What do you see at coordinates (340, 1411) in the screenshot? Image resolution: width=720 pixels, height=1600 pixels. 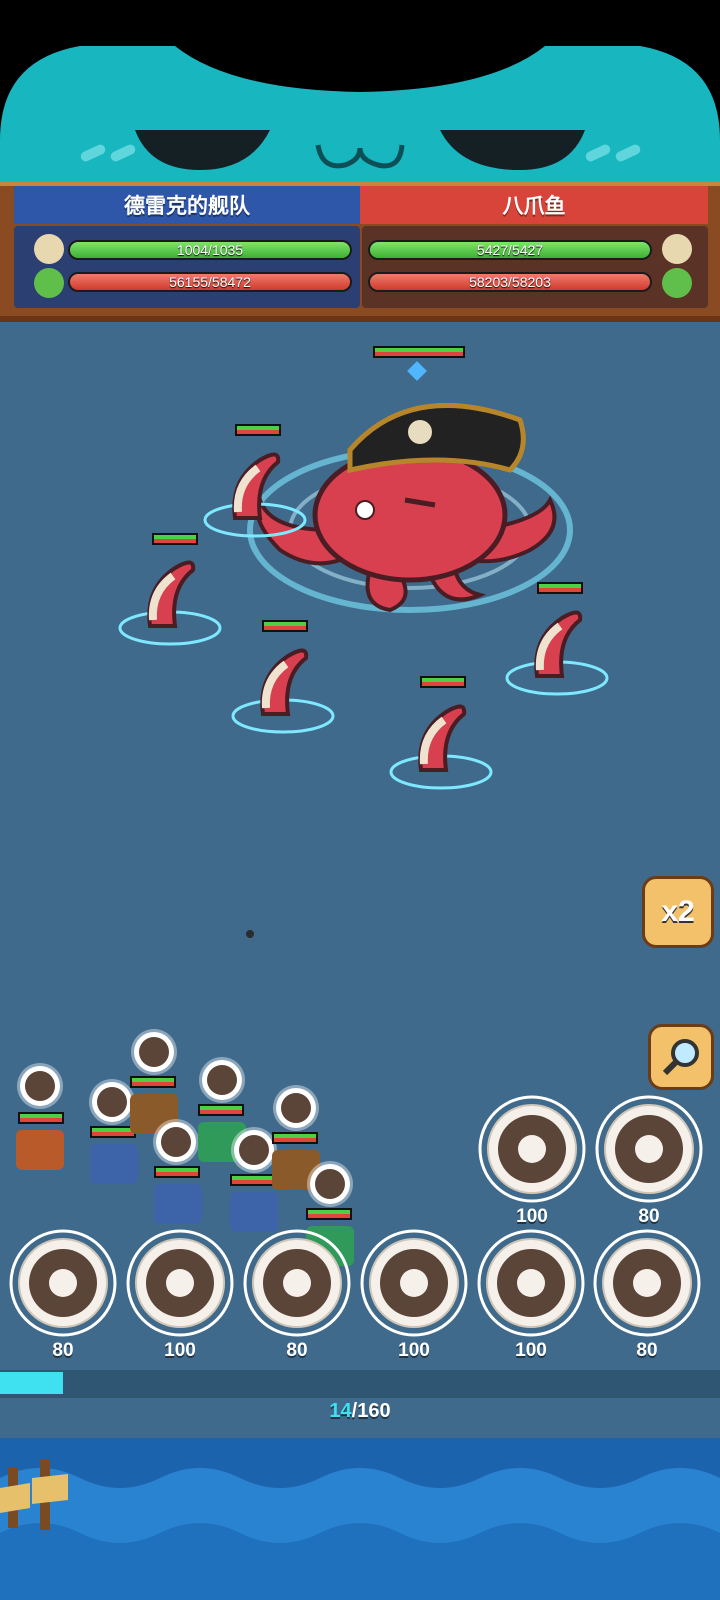 I see `energy-current: 14` at bounding box center [340, 1411].